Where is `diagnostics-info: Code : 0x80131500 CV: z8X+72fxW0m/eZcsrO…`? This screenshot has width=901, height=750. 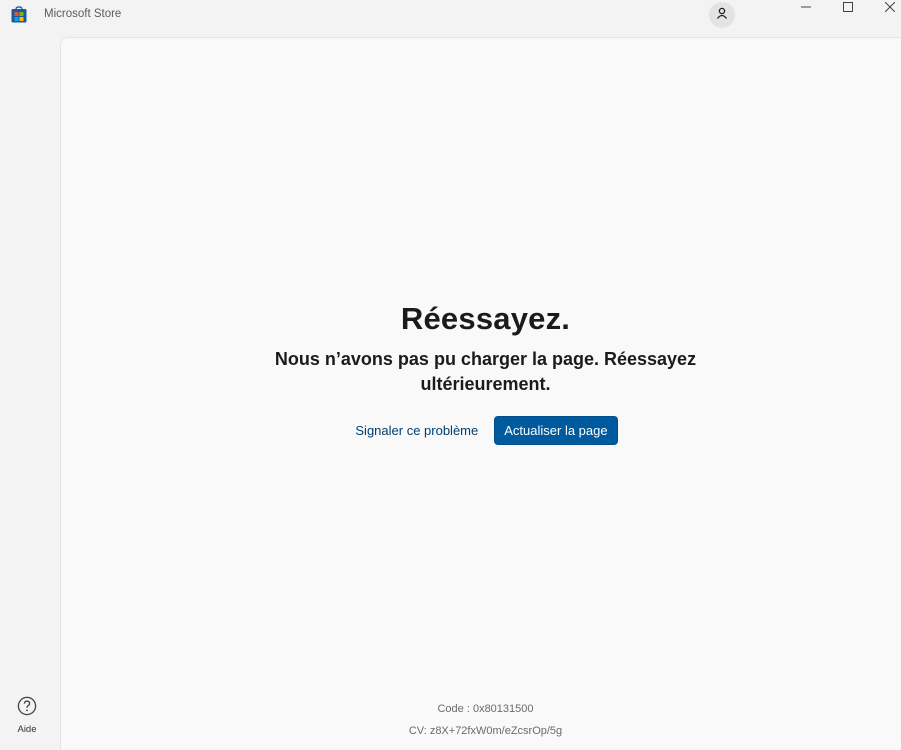 diagnostics-info: Code : 0x80131500 CV: z8X+72fxW0m/eZcsrO… is located at coordinates (481, 720).